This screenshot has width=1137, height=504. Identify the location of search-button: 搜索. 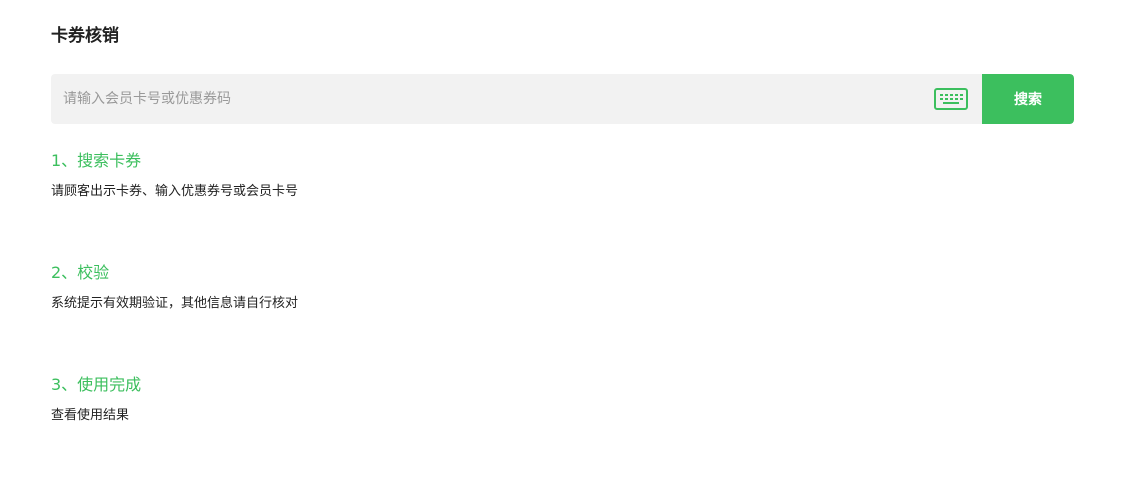
(1028, 99).